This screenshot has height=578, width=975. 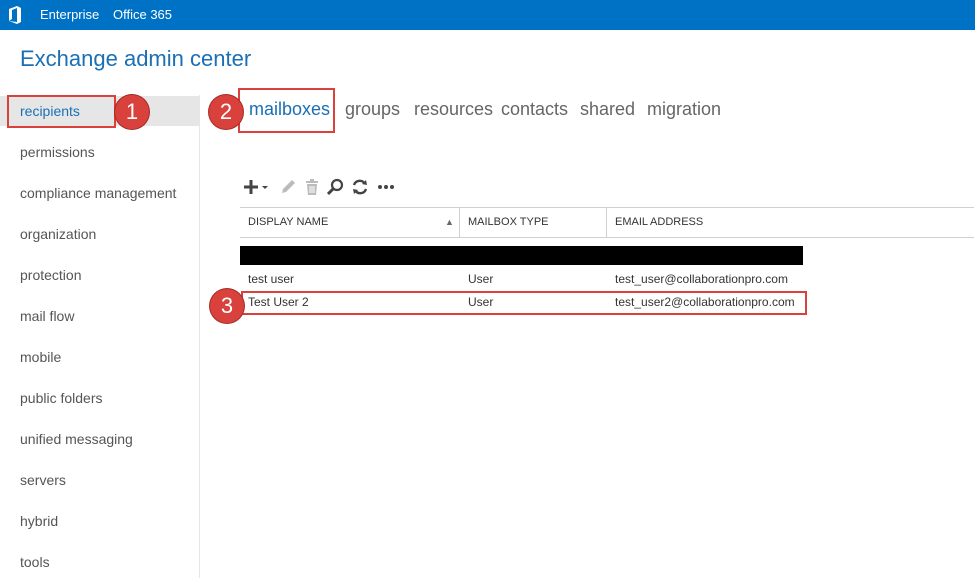 What do you see at coordinates (69, 14) in the screenshot?
I see `topnav-enterprise: Enterprise` at bounding box center [69, 14].